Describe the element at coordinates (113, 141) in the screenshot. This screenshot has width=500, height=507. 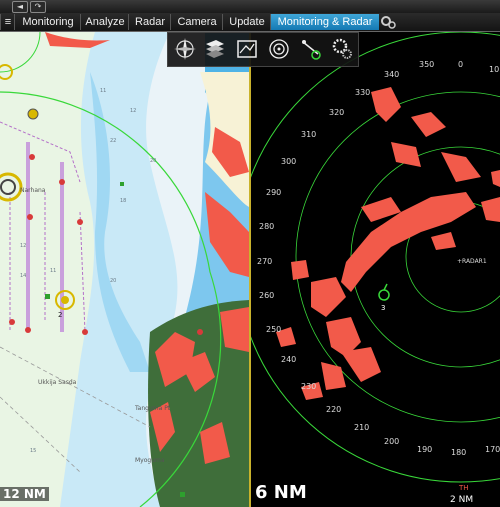
I see `depth-sounding: 22` at that location.